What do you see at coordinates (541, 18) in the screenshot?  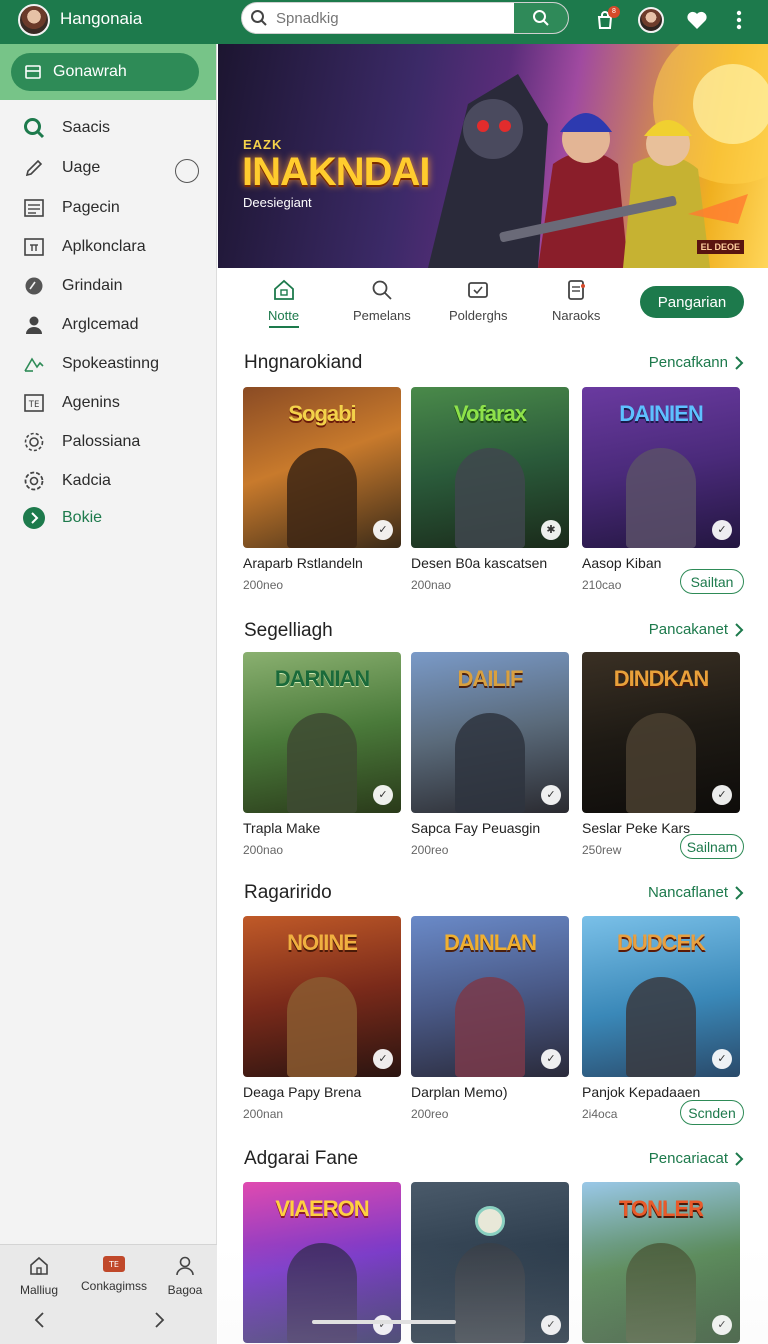 I see `search-button` at bounding box center [541, 18].